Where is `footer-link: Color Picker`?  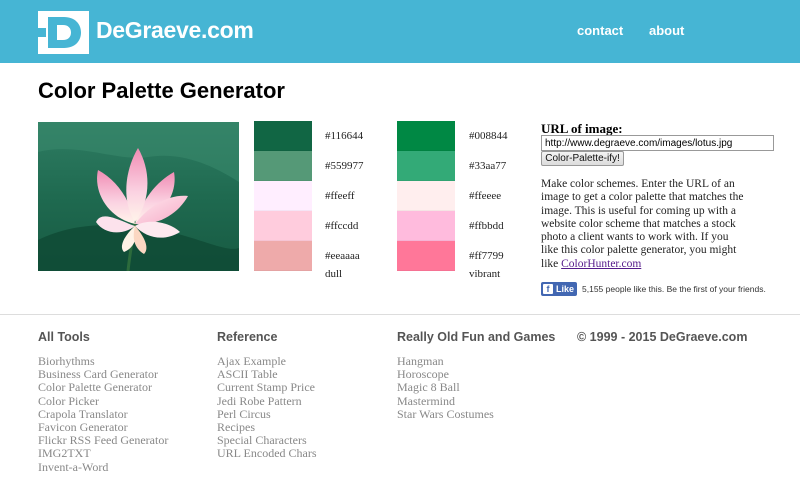
footer-link: Color Picker is located at coordinates (103, 401).